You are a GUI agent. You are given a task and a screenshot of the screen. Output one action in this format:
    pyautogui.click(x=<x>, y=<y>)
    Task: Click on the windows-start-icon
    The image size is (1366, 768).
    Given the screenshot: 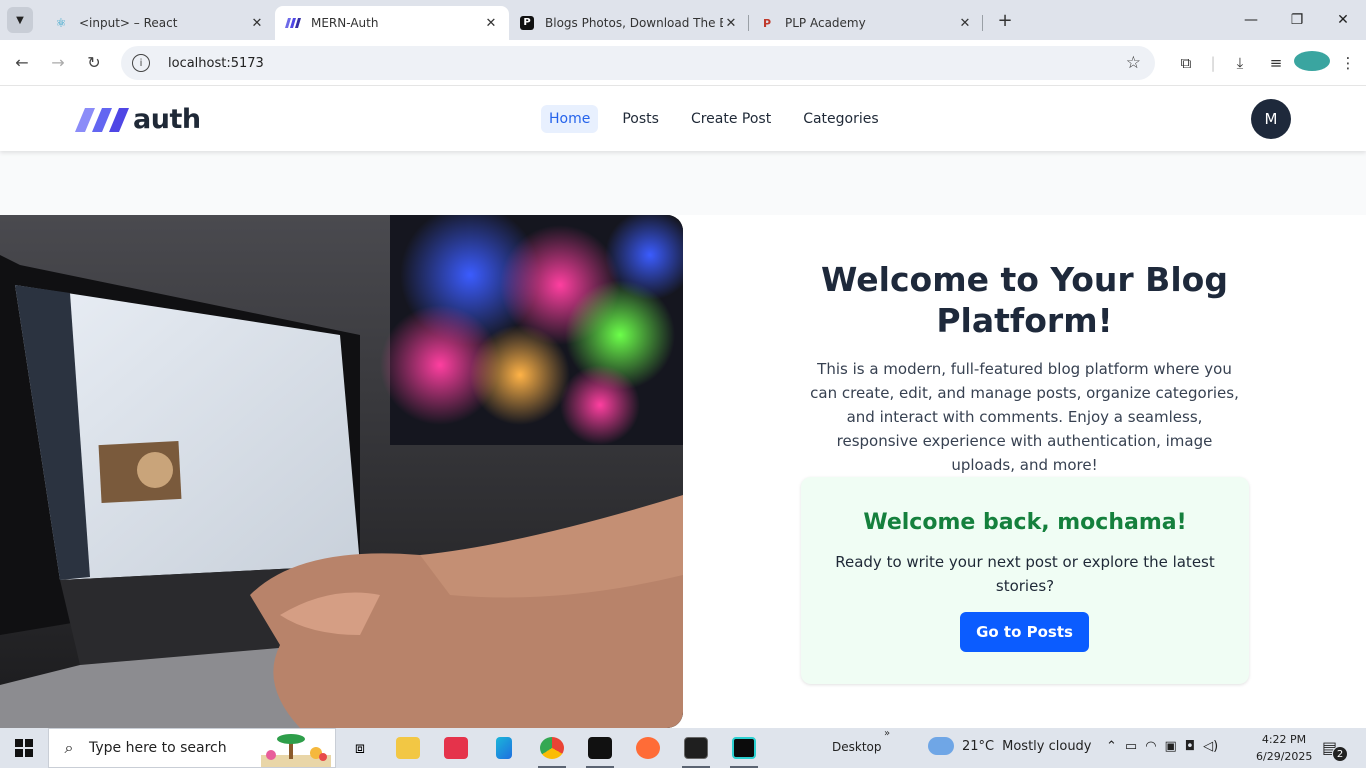 What is the action you would take?
    pyautogui.click(x=24, y=748)
    